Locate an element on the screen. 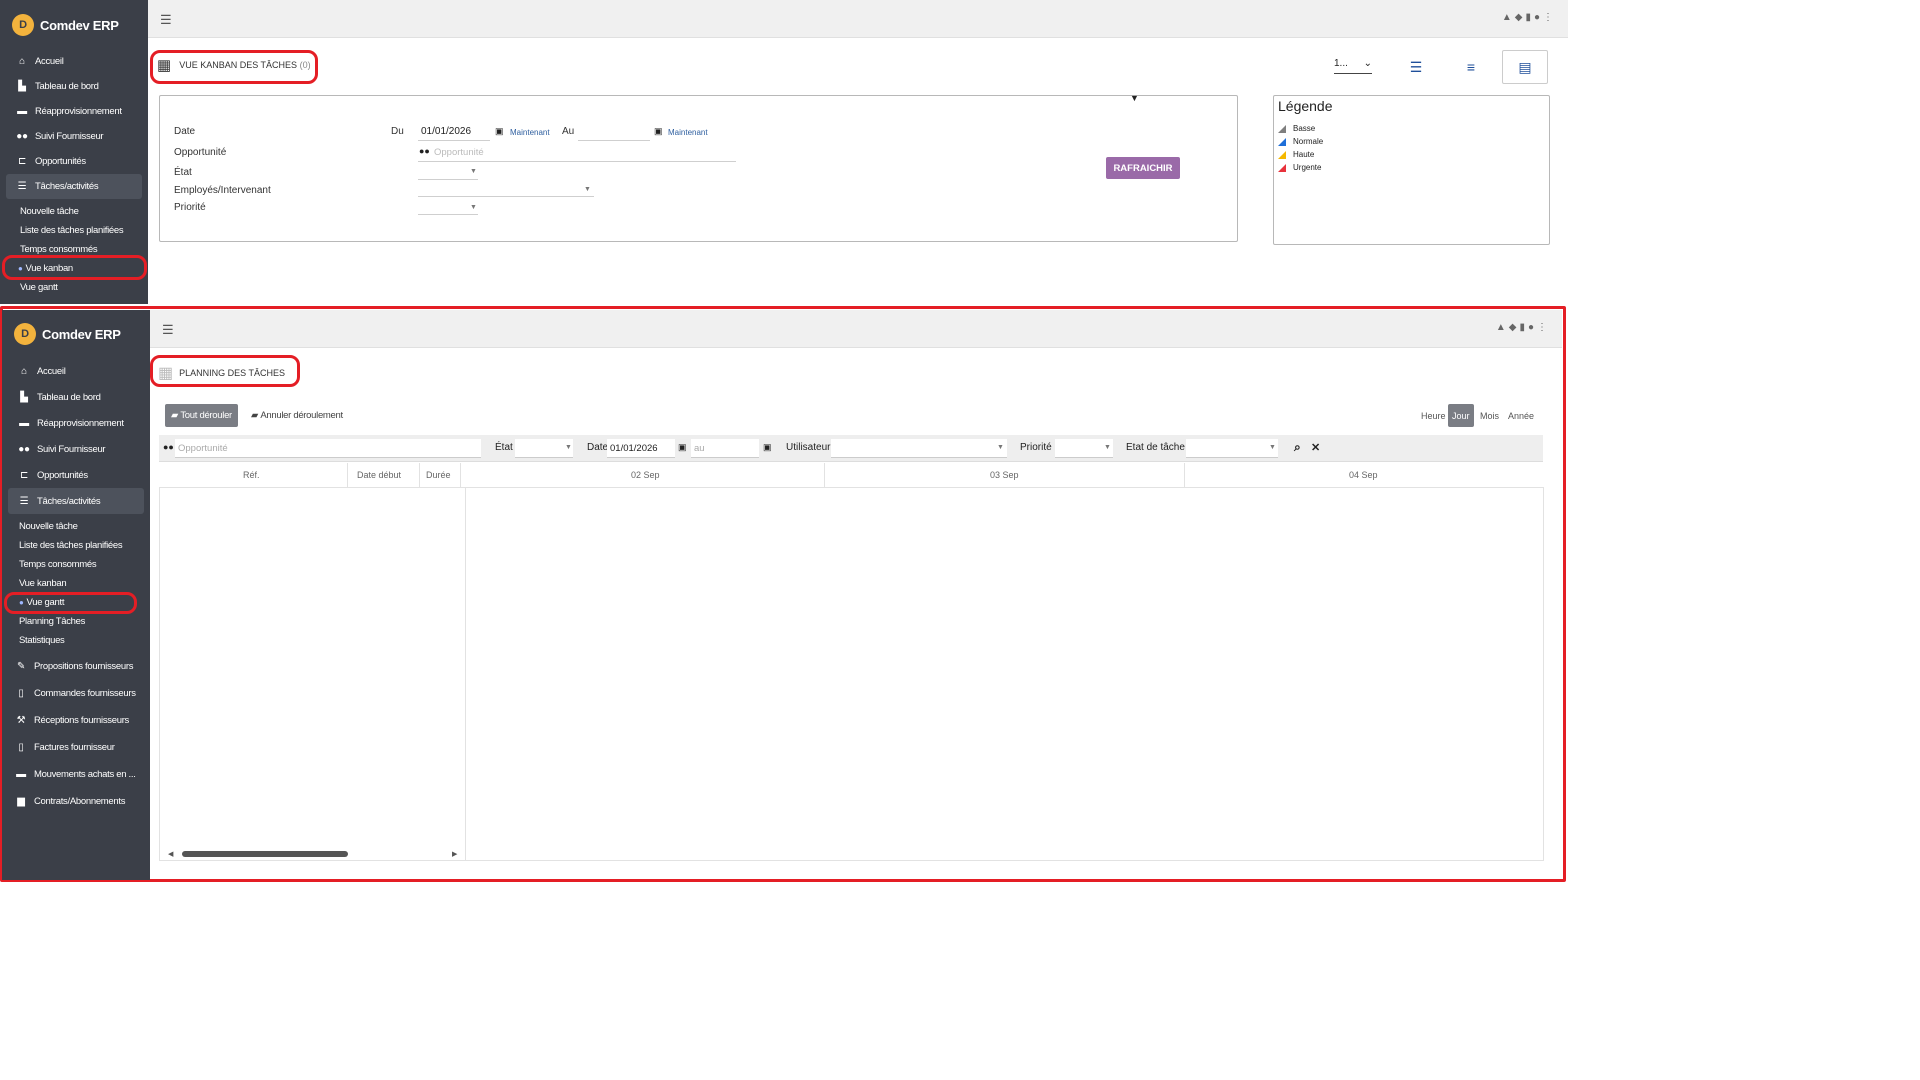 The width and height of the screenshot is (1920, 1080). priority-select is located at coordinates (448, 214).